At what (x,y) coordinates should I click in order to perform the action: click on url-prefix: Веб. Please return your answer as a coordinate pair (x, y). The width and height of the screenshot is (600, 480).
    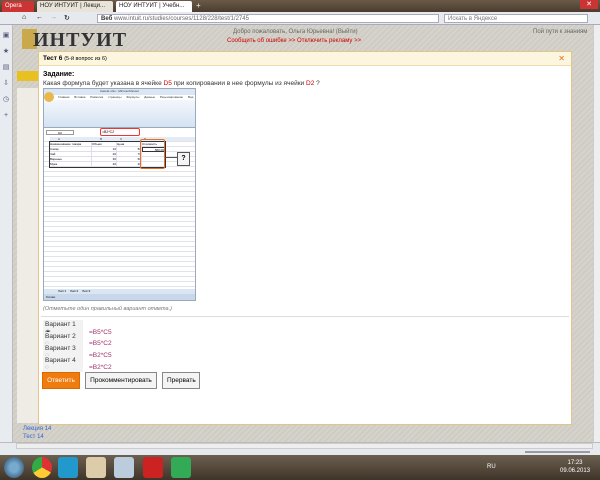
    Looking at the image, I should click on (107, 19).